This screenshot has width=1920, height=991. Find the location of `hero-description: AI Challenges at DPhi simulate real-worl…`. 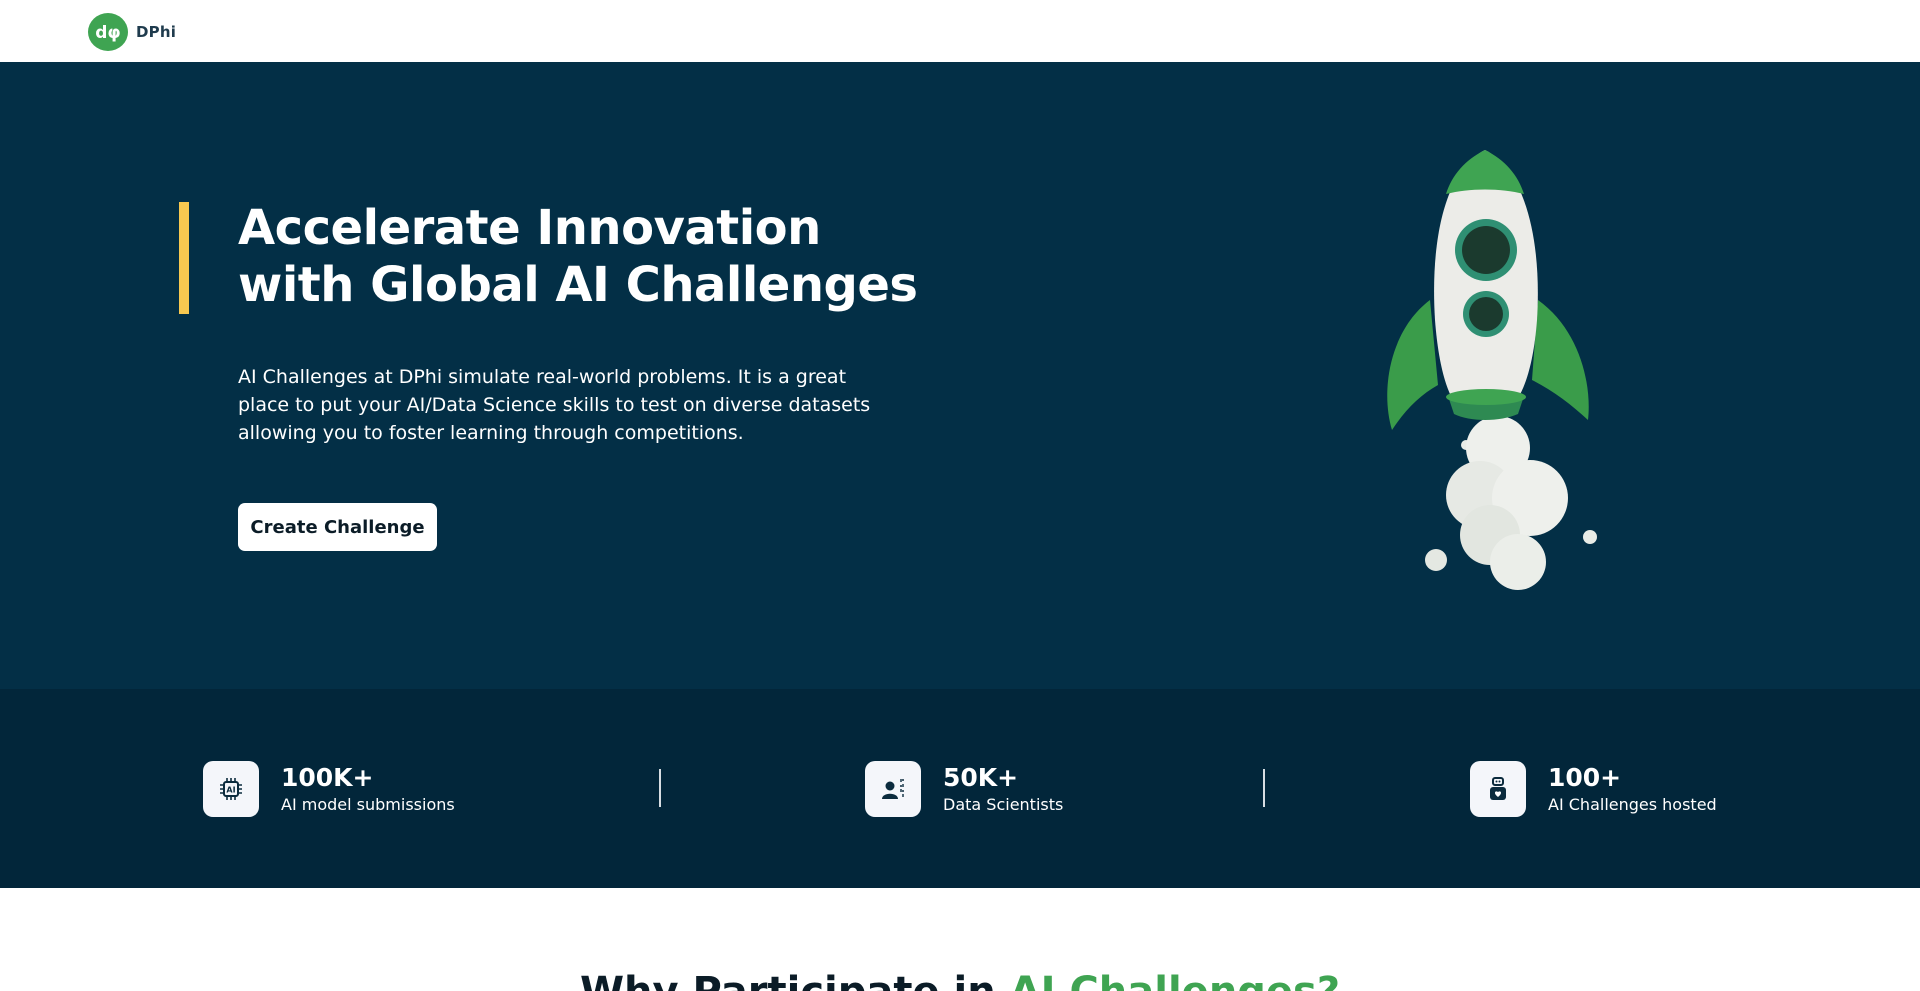

hero-description: AI Challenges at DPhi simulate real-worl… is located at coordinates (554, 405).